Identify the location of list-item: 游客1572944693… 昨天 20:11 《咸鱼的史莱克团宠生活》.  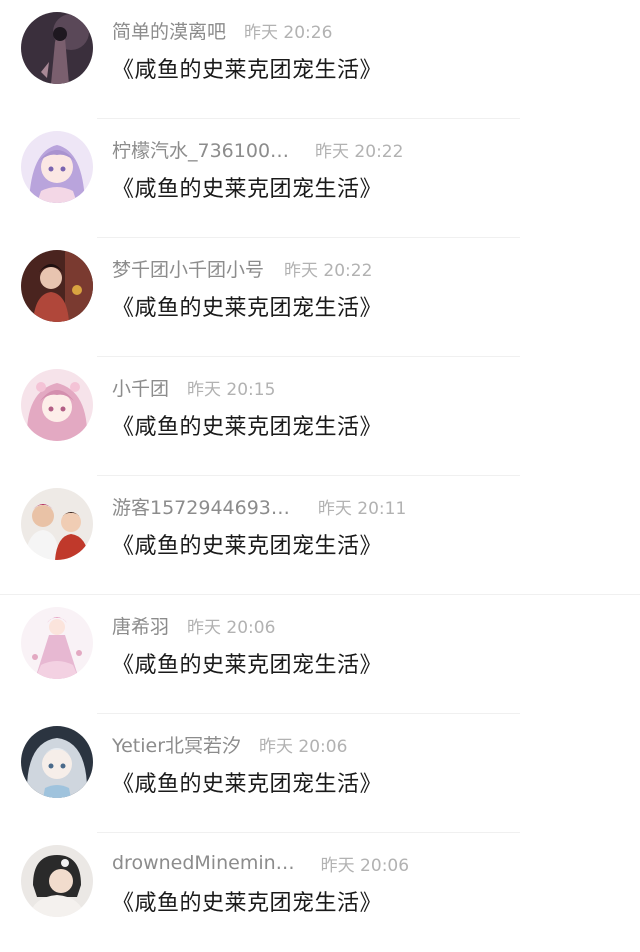
(320, 535).